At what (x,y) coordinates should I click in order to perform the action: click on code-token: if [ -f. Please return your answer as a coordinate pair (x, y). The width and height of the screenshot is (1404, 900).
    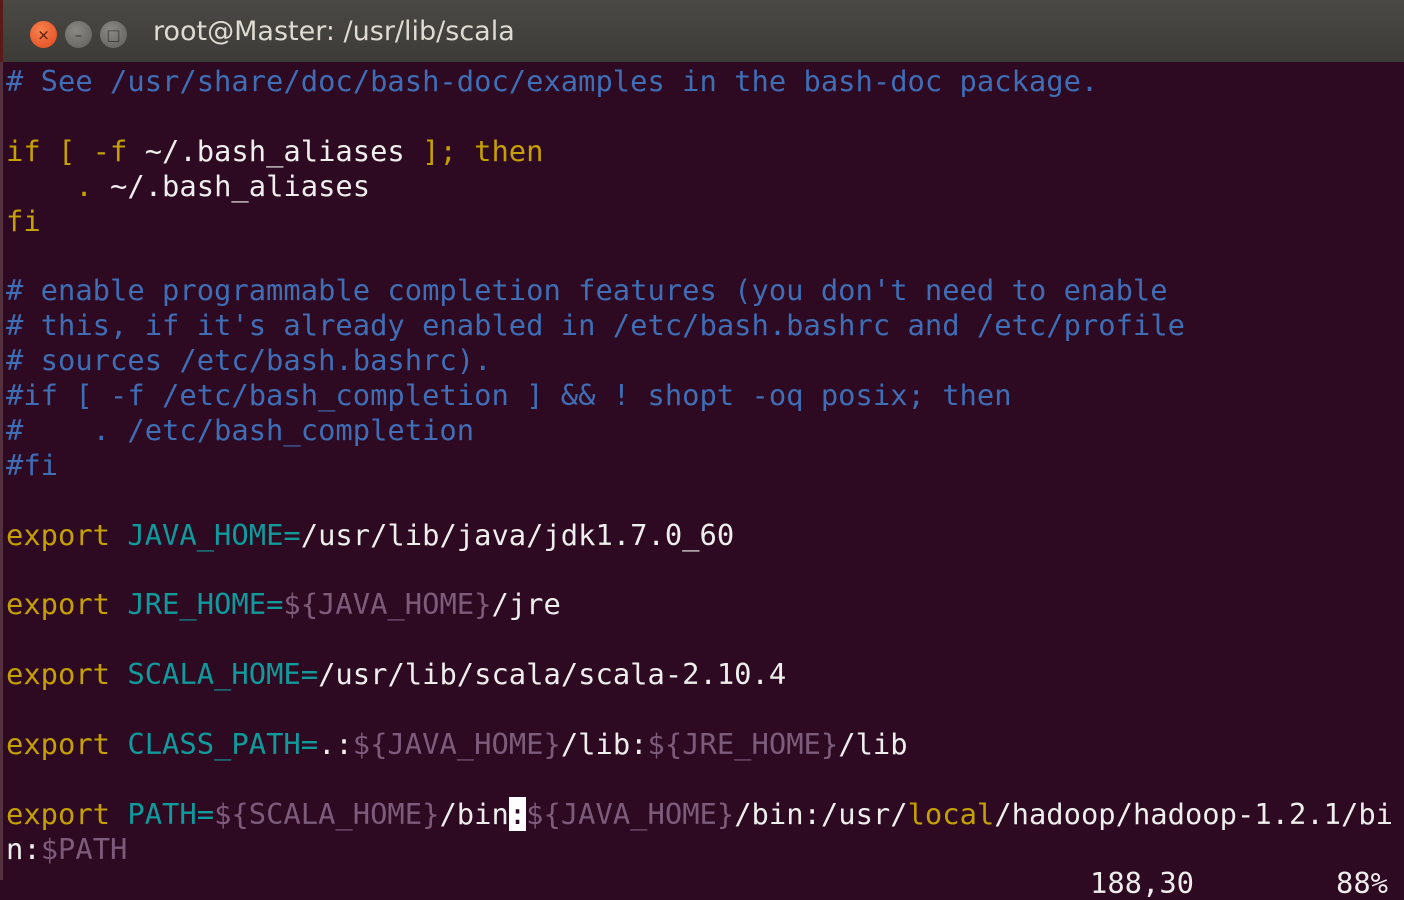
    Looking at the image, I should click on (75, 150).